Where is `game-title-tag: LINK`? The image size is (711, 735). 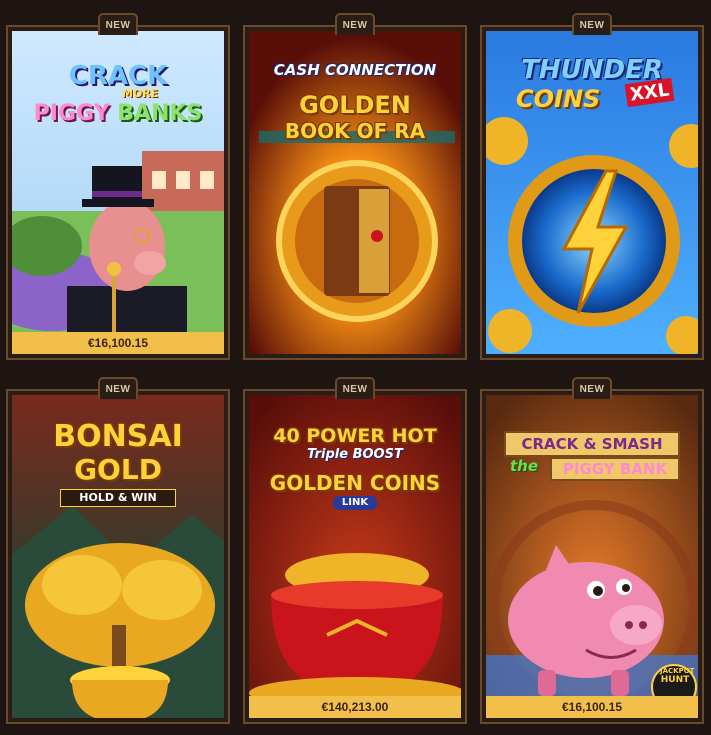
game-title-tag: LINK is located at coordinates (355, 503).